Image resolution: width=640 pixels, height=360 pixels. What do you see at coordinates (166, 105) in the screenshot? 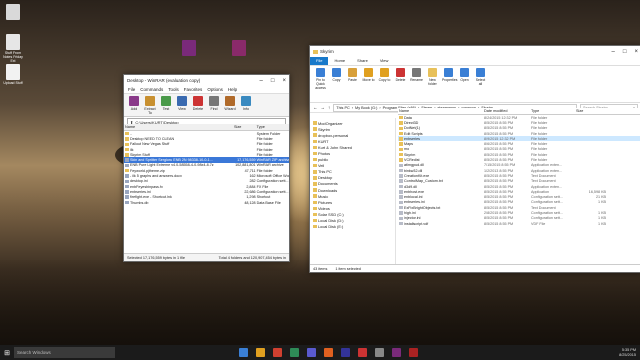
I see `toolbar-button: Test` at bounding box center [166, 105].